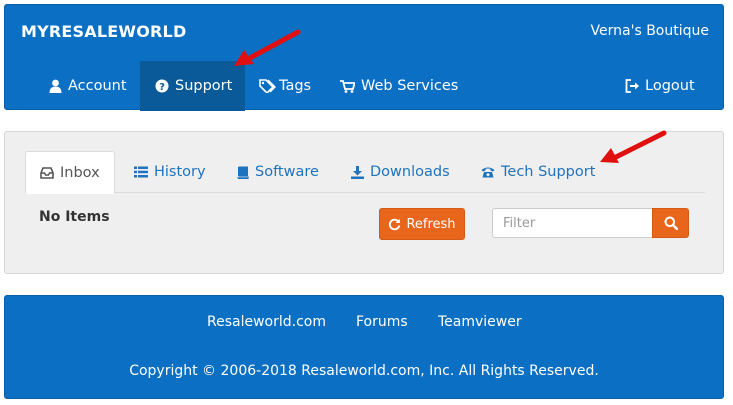 Image resolution: width=733 pixels, height=405 pixels. I want to click on footer-link-forums: Forums, so click(382, 322).